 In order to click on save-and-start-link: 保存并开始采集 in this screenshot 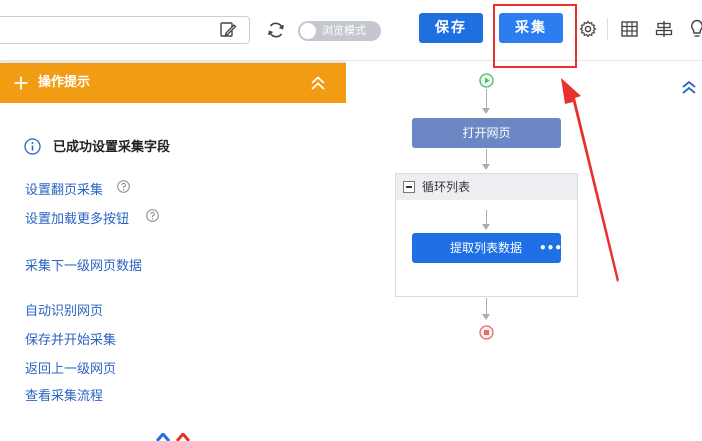, I will do `click(70, 338)`.